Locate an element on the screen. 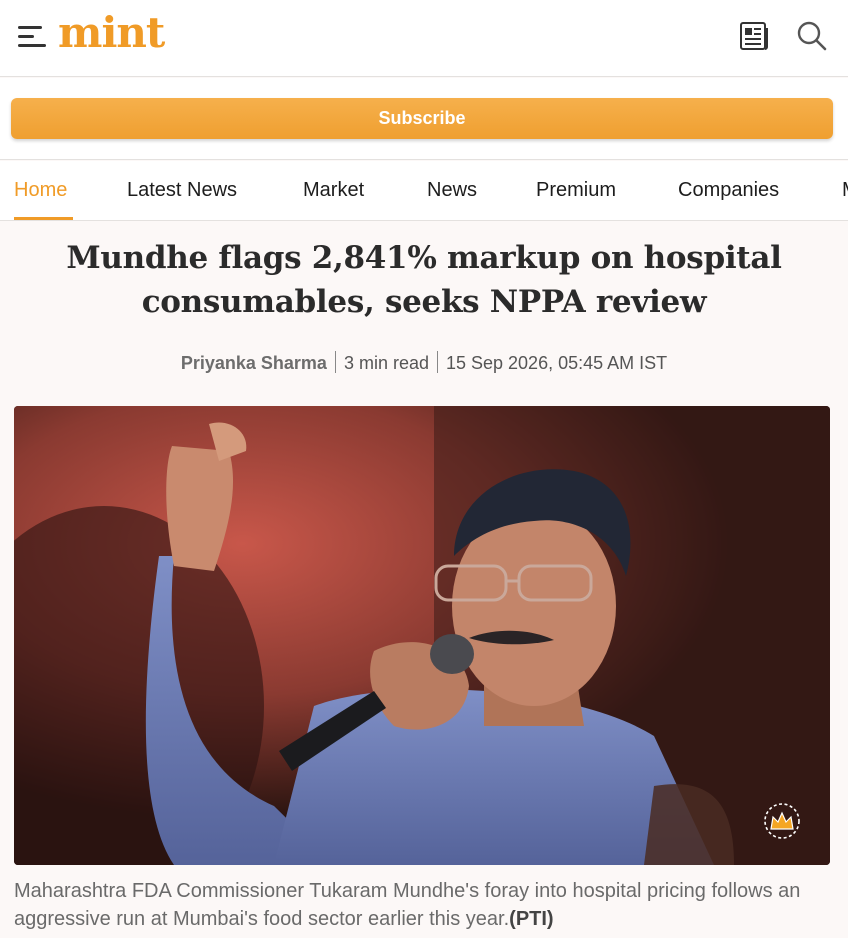 This screenshot has height=938, width=848. nav-item-market: Market is located at coordinates (333, 190).